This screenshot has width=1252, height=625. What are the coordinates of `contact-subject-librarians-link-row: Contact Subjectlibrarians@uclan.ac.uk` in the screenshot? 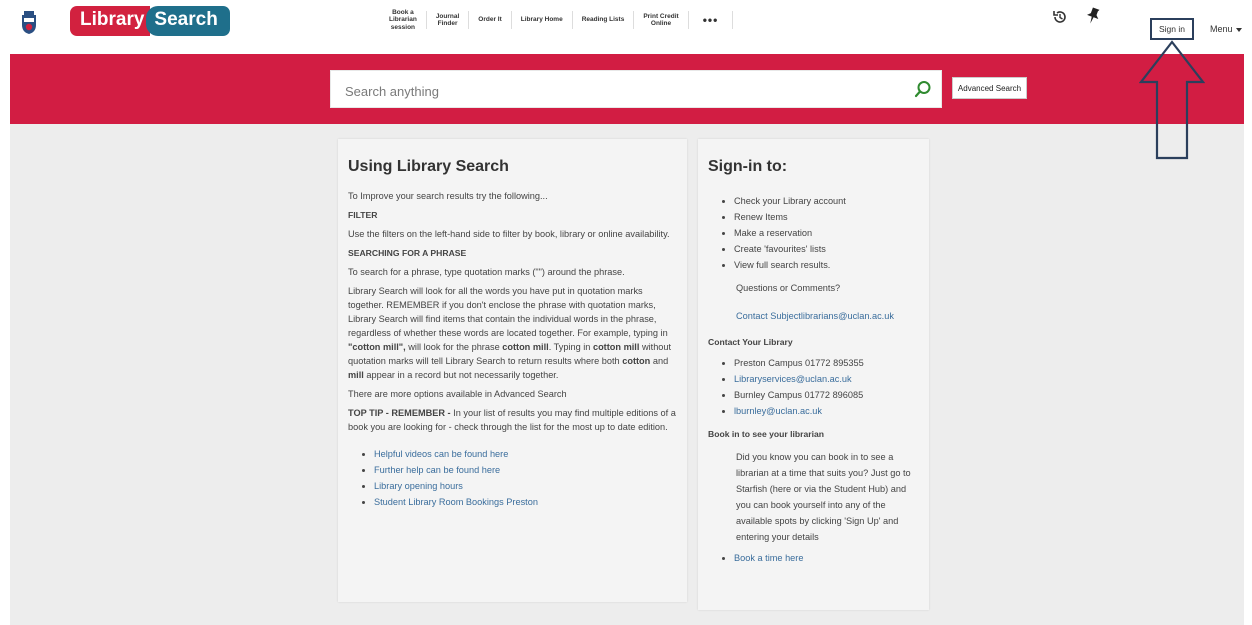 It's located at (813, 316).